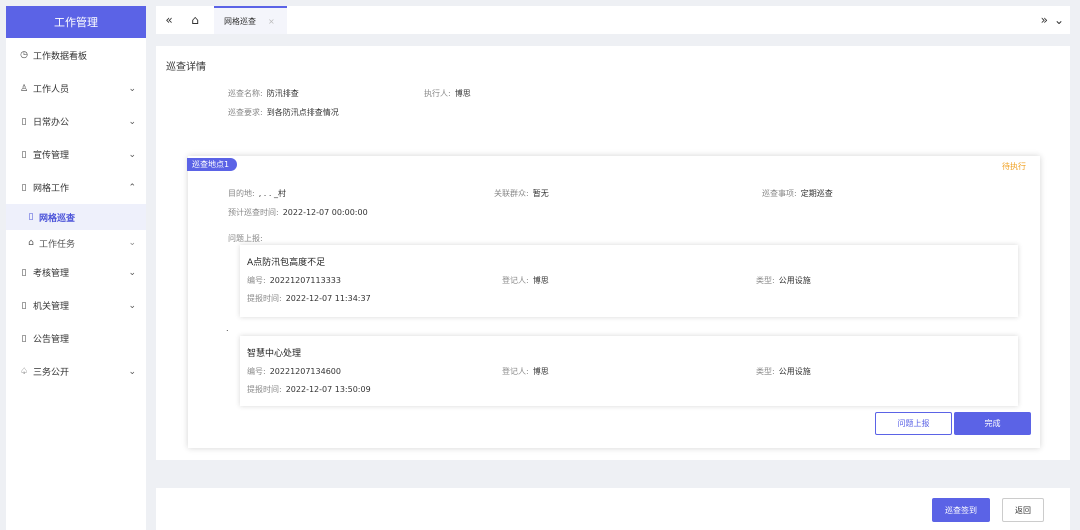 This screenshot has width=1080, height=530. I want to click on sidebar-title: 工作管理, so click(76, 22).